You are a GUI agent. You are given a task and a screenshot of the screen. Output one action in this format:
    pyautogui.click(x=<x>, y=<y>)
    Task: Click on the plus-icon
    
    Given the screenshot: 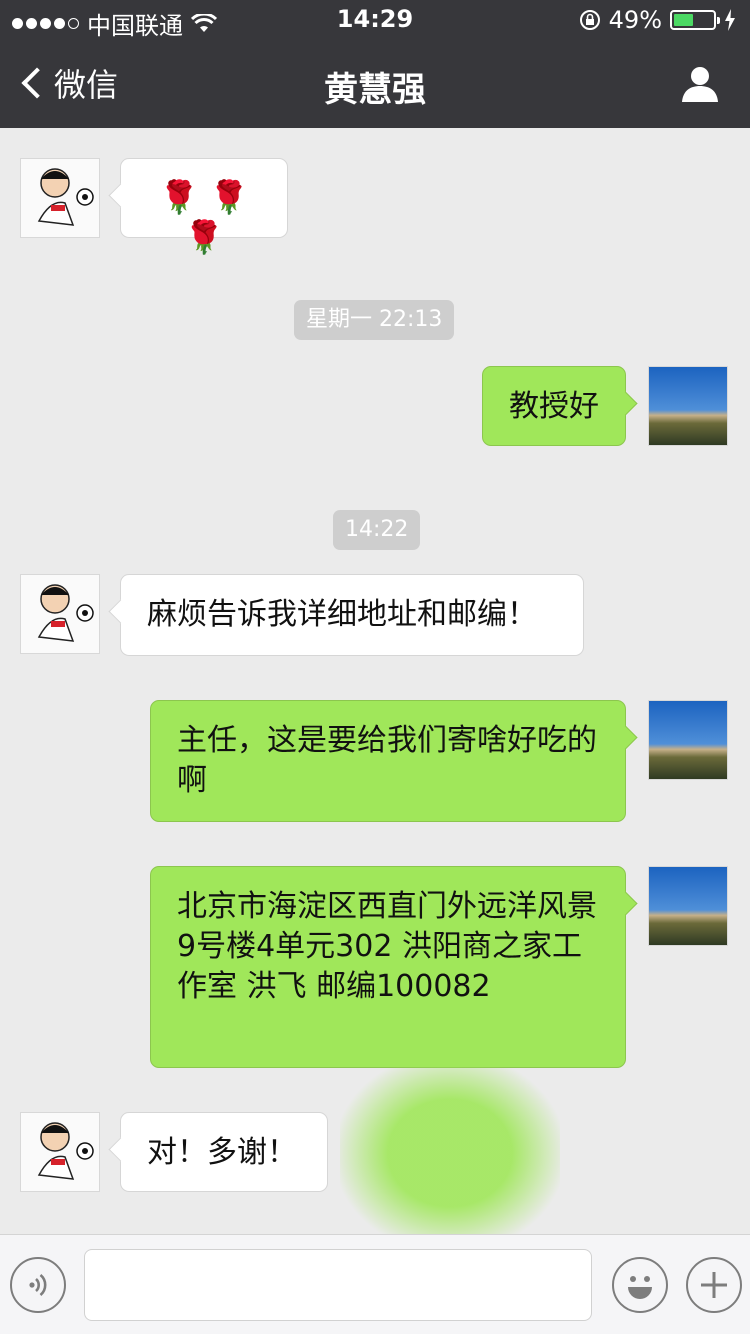 What is the action you would take?
    pyautogui.click(x=714, y=1285)
    